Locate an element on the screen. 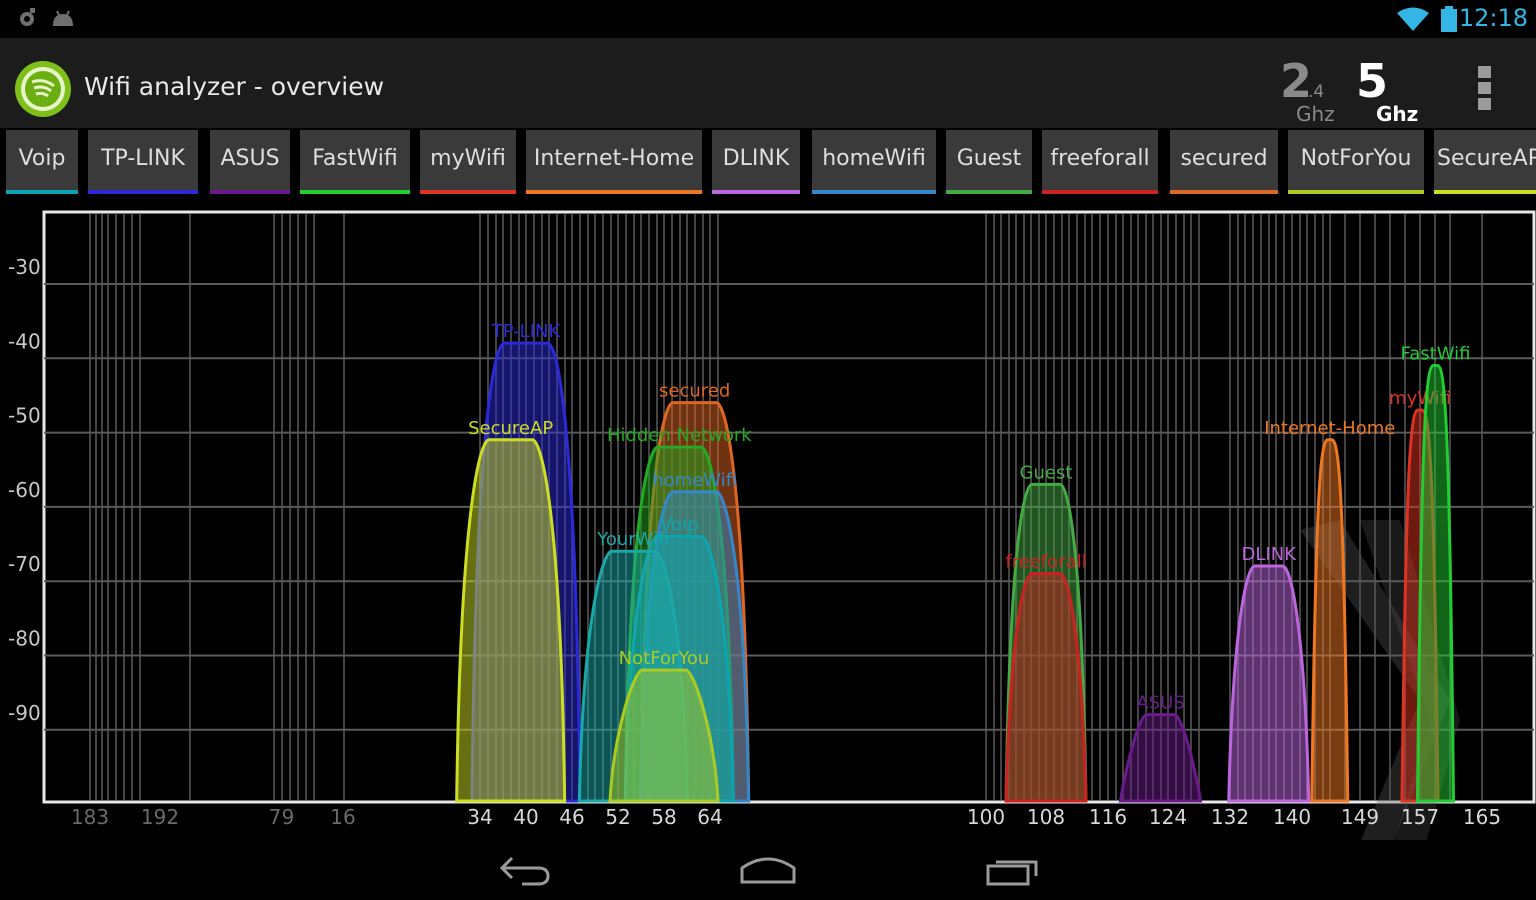 Image resolution: width=1536 pixels, height=900 pixels. x-tick-label: 183 is located at coordinates (90, 817).